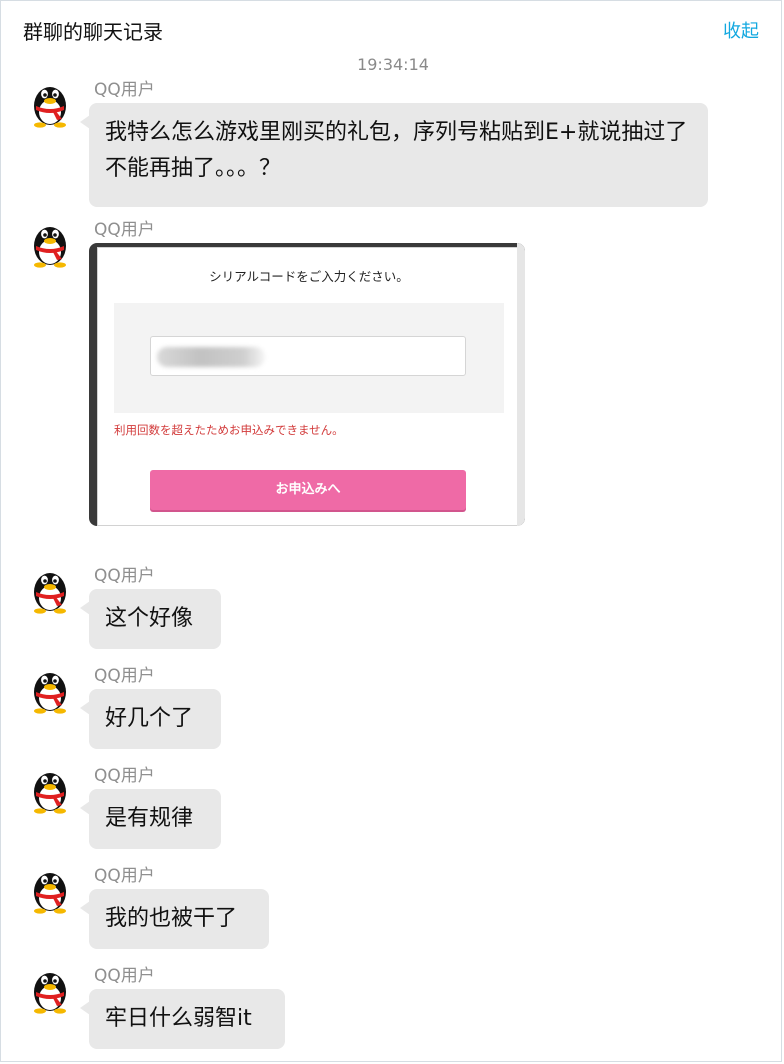 The height and width of the screenshot is (1064, 784). I want to click on message-bubble: 我的也被干了, so click(174, 919).